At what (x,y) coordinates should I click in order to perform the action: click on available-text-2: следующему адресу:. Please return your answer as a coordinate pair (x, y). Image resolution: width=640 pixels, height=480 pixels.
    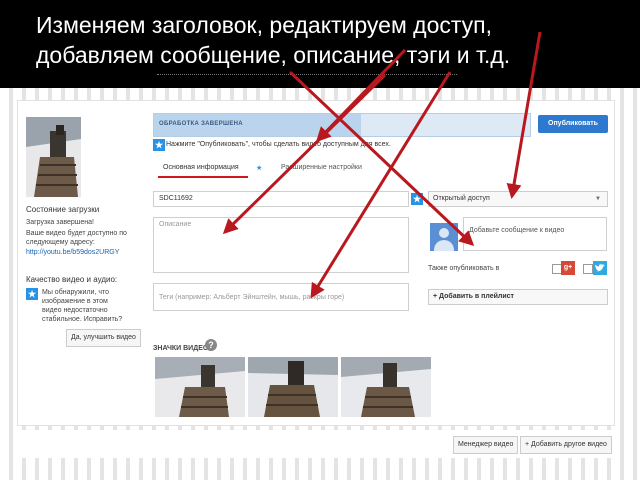
    Looking at the image, I should click on (60, 242).